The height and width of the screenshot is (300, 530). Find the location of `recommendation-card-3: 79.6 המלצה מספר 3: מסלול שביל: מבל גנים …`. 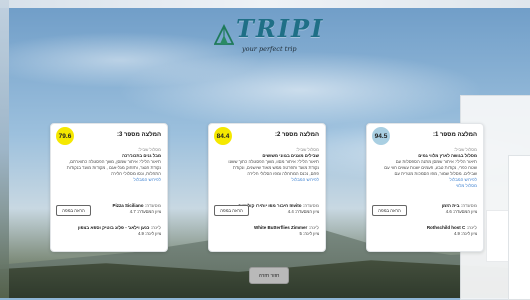

recommendation-card-3: 79.6 המלצה מספר 3: מסלול שביל: מבל גנים … is located at coordinates (109, 187).